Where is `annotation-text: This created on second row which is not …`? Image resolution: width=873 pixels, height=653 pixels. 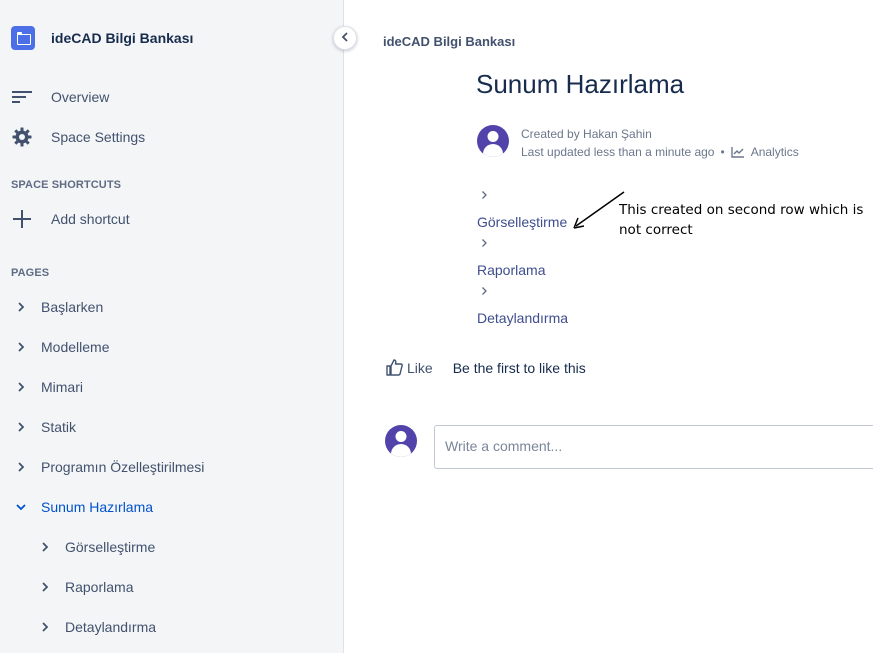
annotation-text: This created on second row which is not … is located at coordinates (741, 220).